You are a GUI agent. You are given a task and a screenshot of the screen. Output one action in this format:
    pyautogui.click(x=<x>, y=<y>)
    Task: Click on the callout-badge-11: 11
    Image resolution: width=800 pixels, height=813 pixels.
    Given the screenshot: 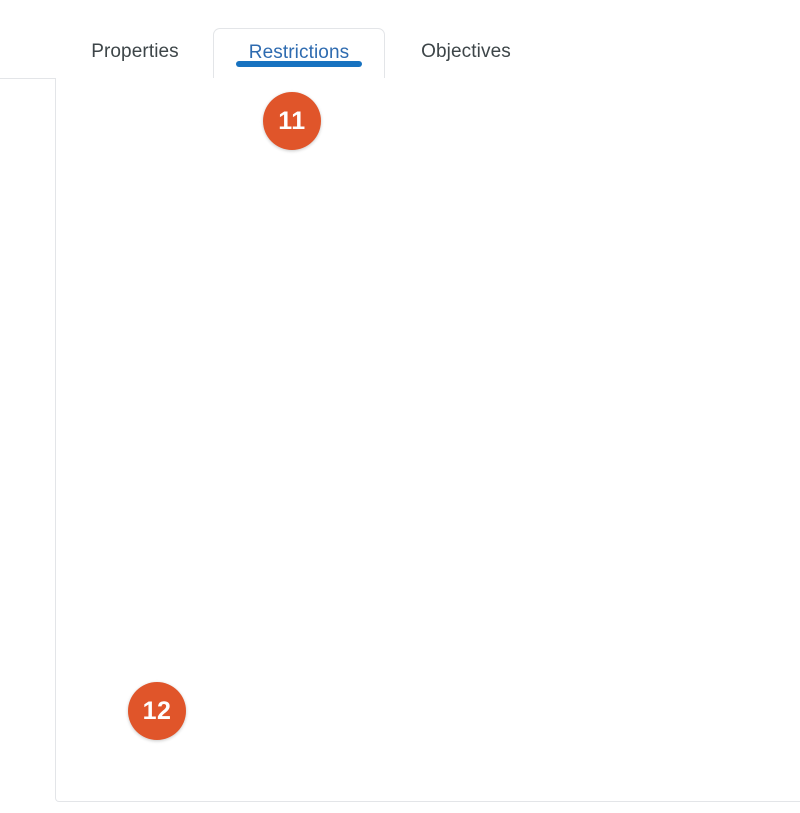 What is the action you would take?
    pyautogui.click(x=292, y=121)
    